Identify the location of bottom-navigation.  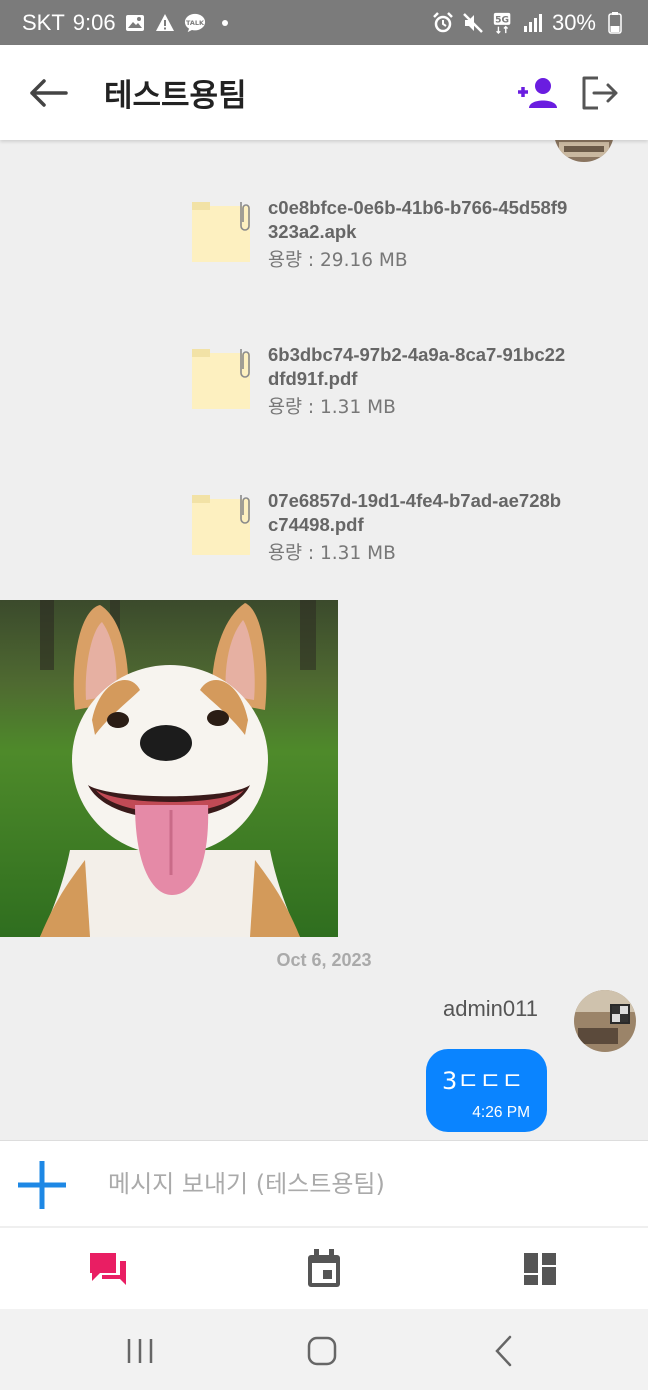
(324, 1268).